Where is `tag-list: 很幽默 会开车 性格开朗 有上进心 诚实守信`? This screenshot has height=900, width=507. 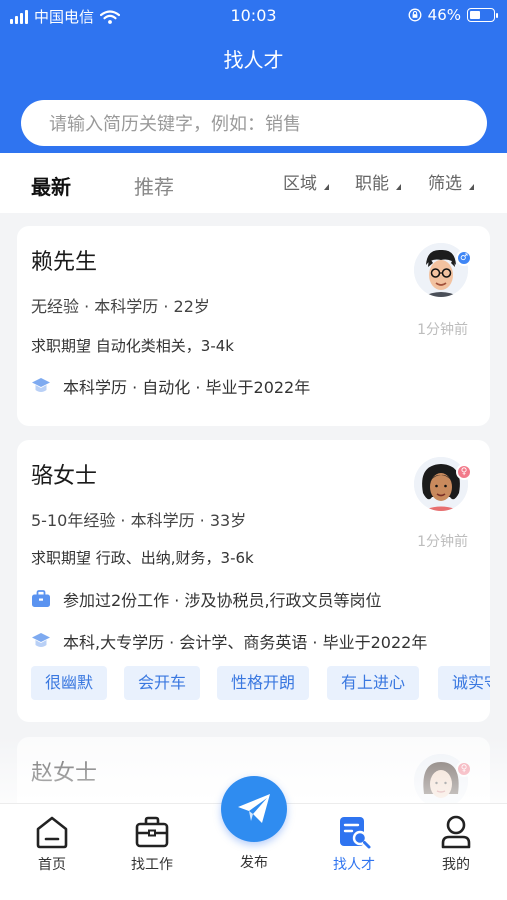
tag-list: 很幽默 会开车 性格开朗 有上进心 诚实守信 is located at coordinates (260, 683).